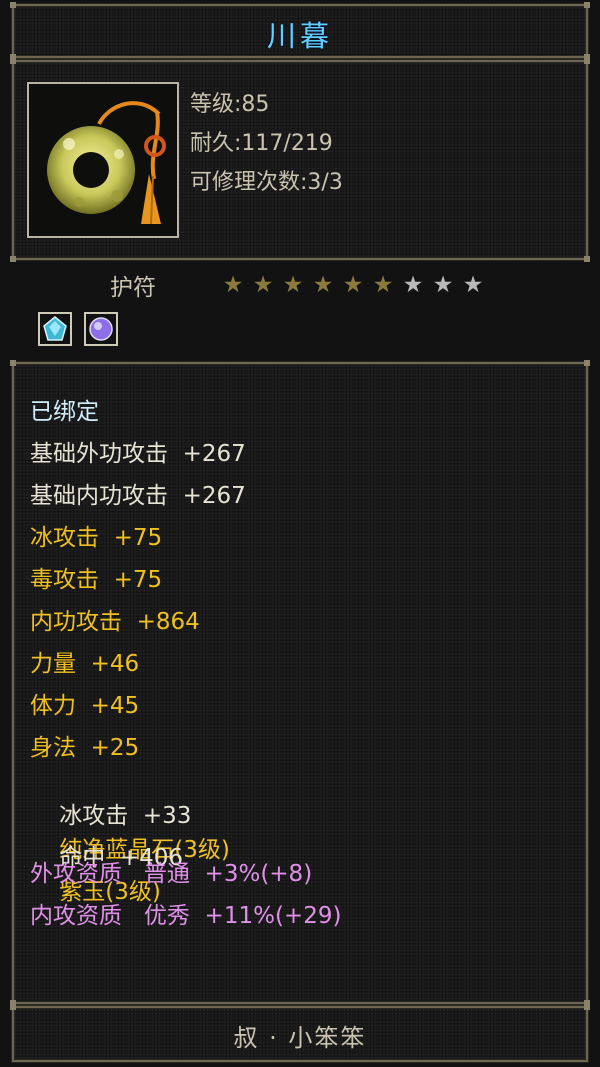 This screenshot has height=1067, width=600. I want to click on item-repair-count: 可修理次数:3/3, so click(266, 182).